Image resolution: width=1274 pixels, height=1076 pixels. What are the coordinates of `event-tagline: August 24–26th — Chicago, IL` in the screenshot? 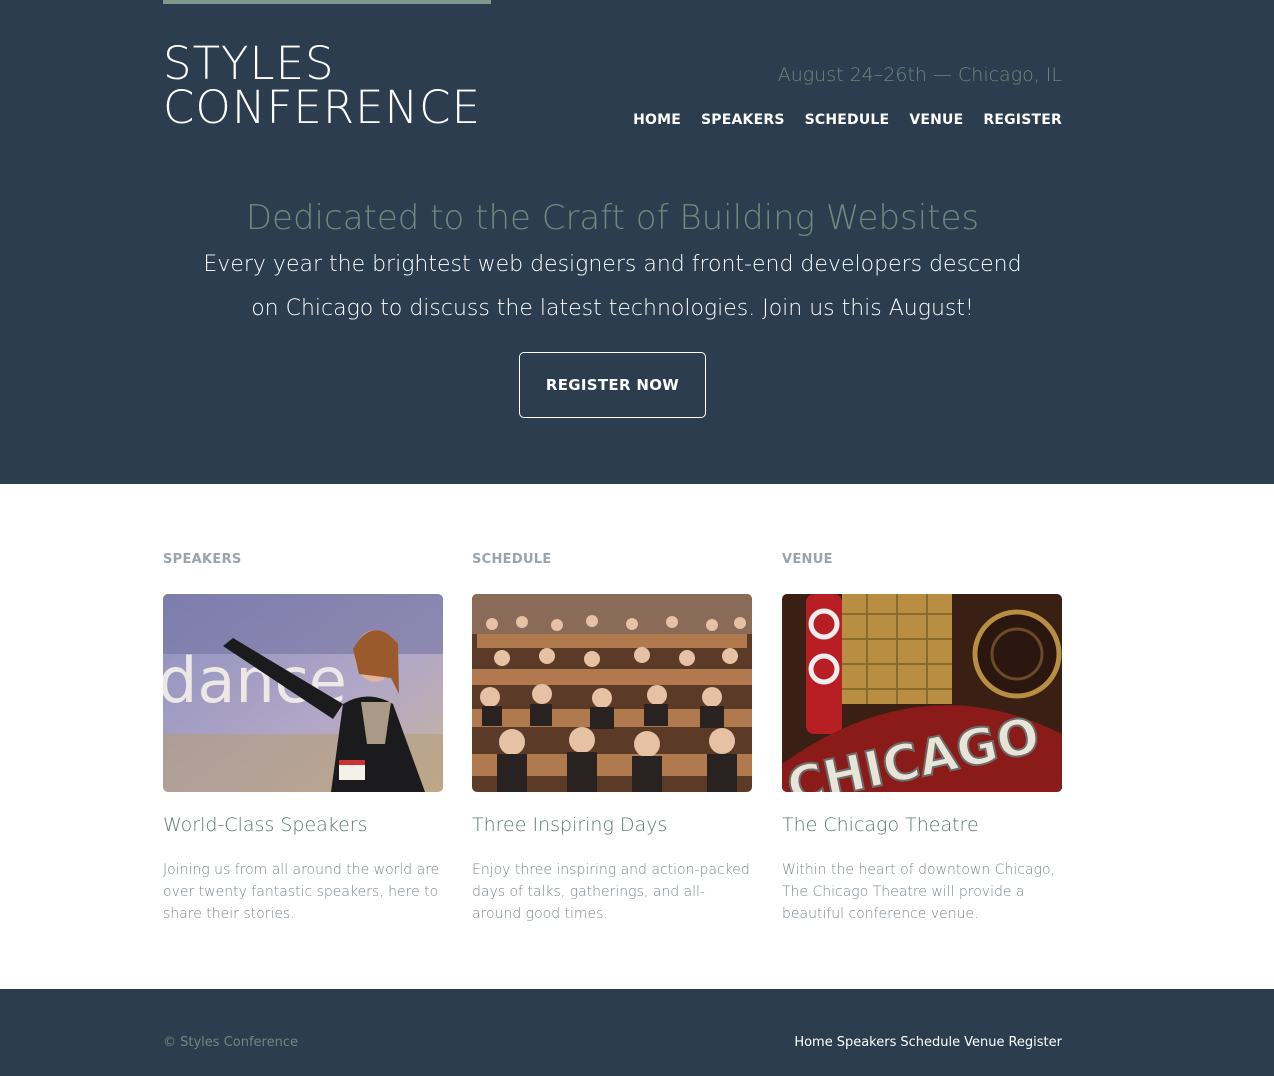 It's located at (919, 75).